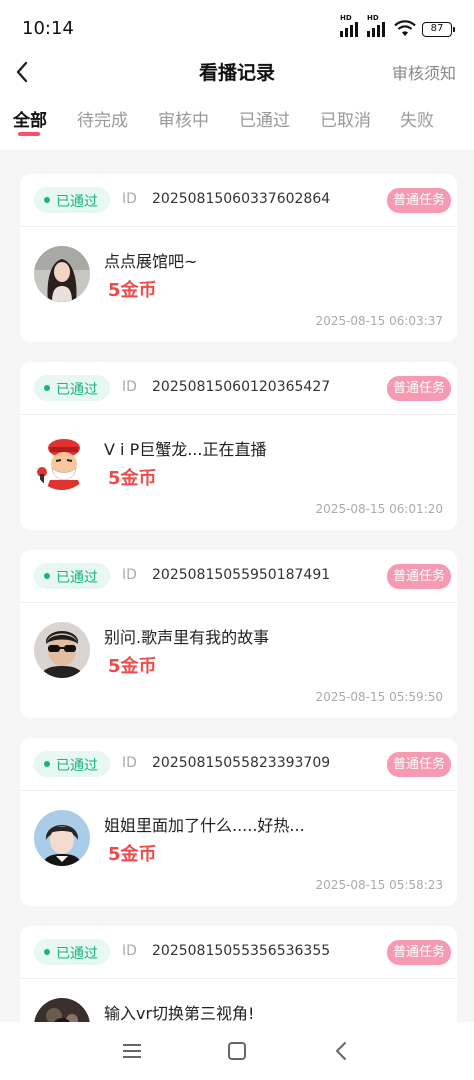 This screenshot has width=474, height=1080. What do you see at coordinates (438, 29) in the screenshot?
I see `battery-icon: 87` at bounding box center [438, 29].